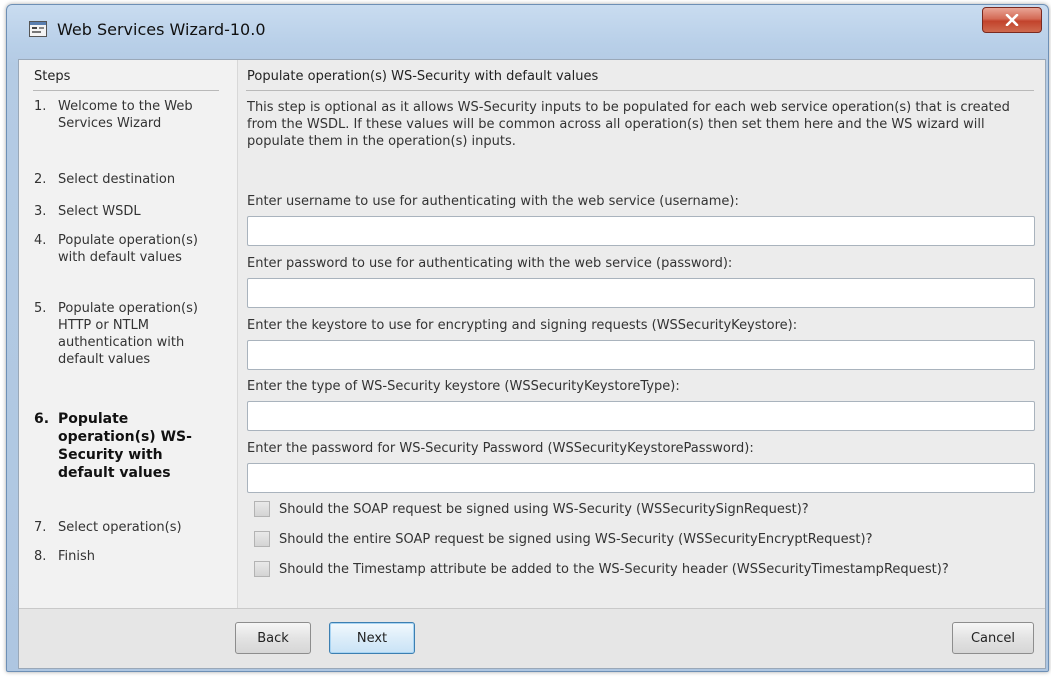  I want to click on timestamp-request-checkbox, so click(262, 569).